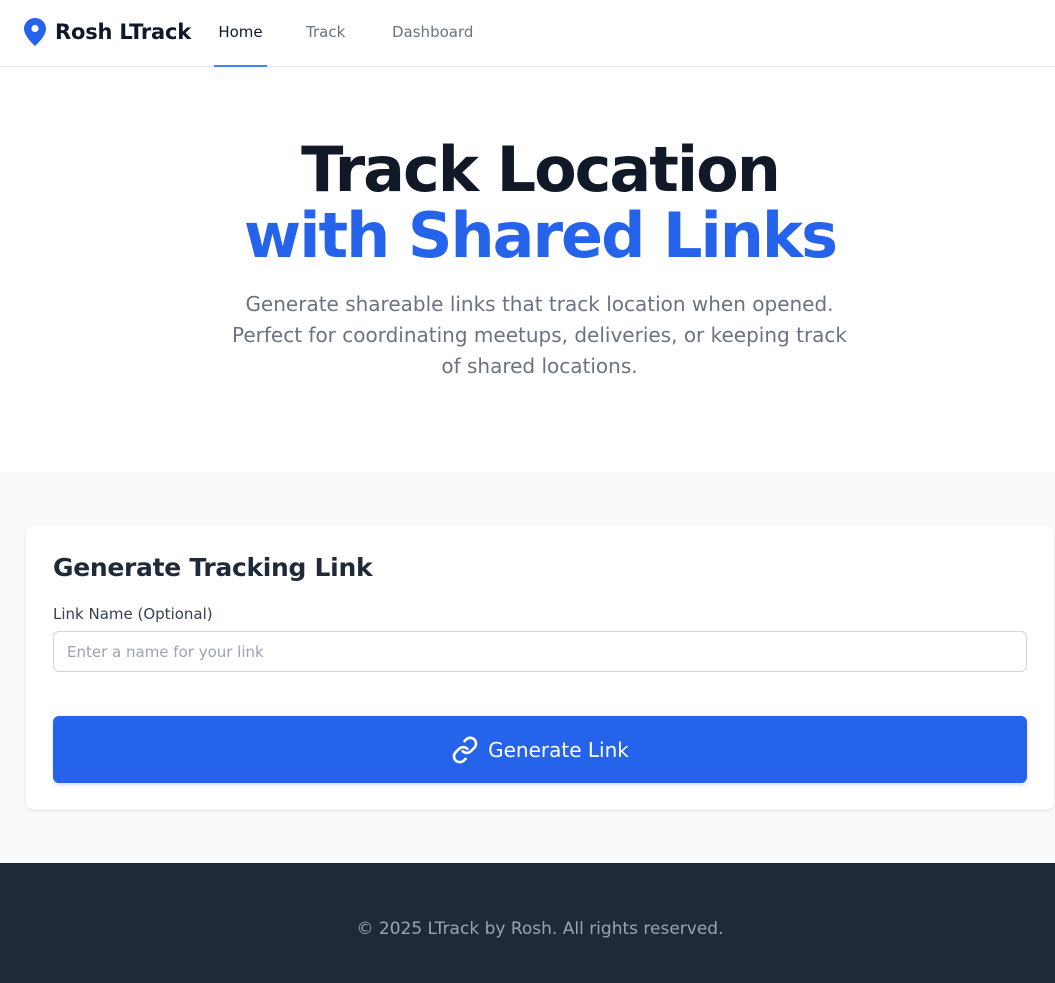  I want to click on top-navbar: Rosh LTrack Home Track Dashboard, so click(527, 33).